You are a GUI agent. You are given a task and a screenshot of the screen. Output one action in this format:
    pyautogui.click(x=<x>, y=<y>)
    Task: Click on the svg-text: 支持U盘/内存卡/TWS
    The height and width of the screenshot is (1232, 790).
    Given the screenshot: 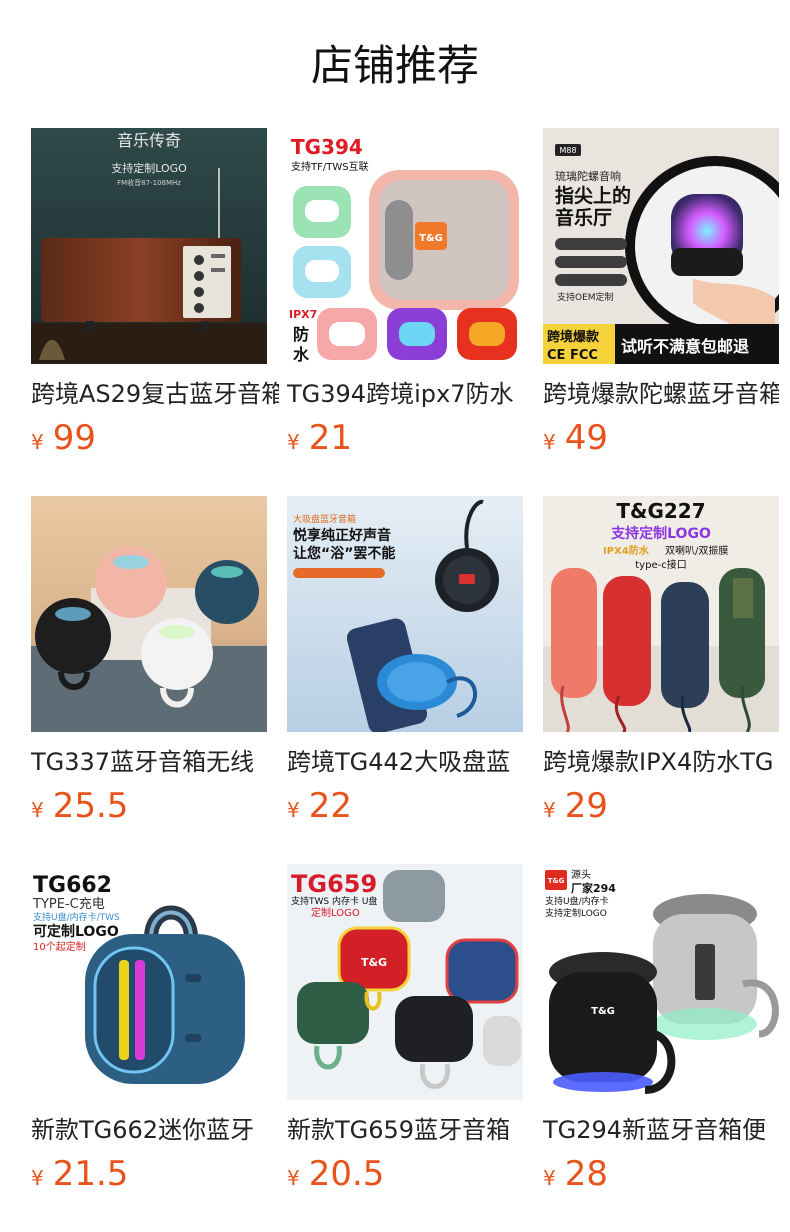 What is the action you would take?
    pyautogui.click(x=76, y=917)
    